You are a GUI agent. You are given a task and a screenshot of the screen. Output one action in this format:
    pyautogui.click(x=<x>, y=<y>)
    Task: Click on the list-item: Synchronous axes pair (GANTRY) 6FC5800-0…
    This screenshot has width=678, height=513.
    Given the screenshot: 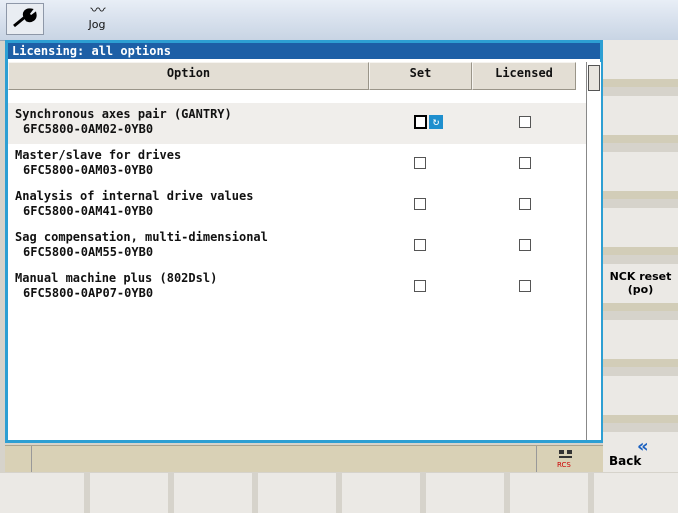 What is the action you would take?
    pyautogui.click(x=297, y=123)
    